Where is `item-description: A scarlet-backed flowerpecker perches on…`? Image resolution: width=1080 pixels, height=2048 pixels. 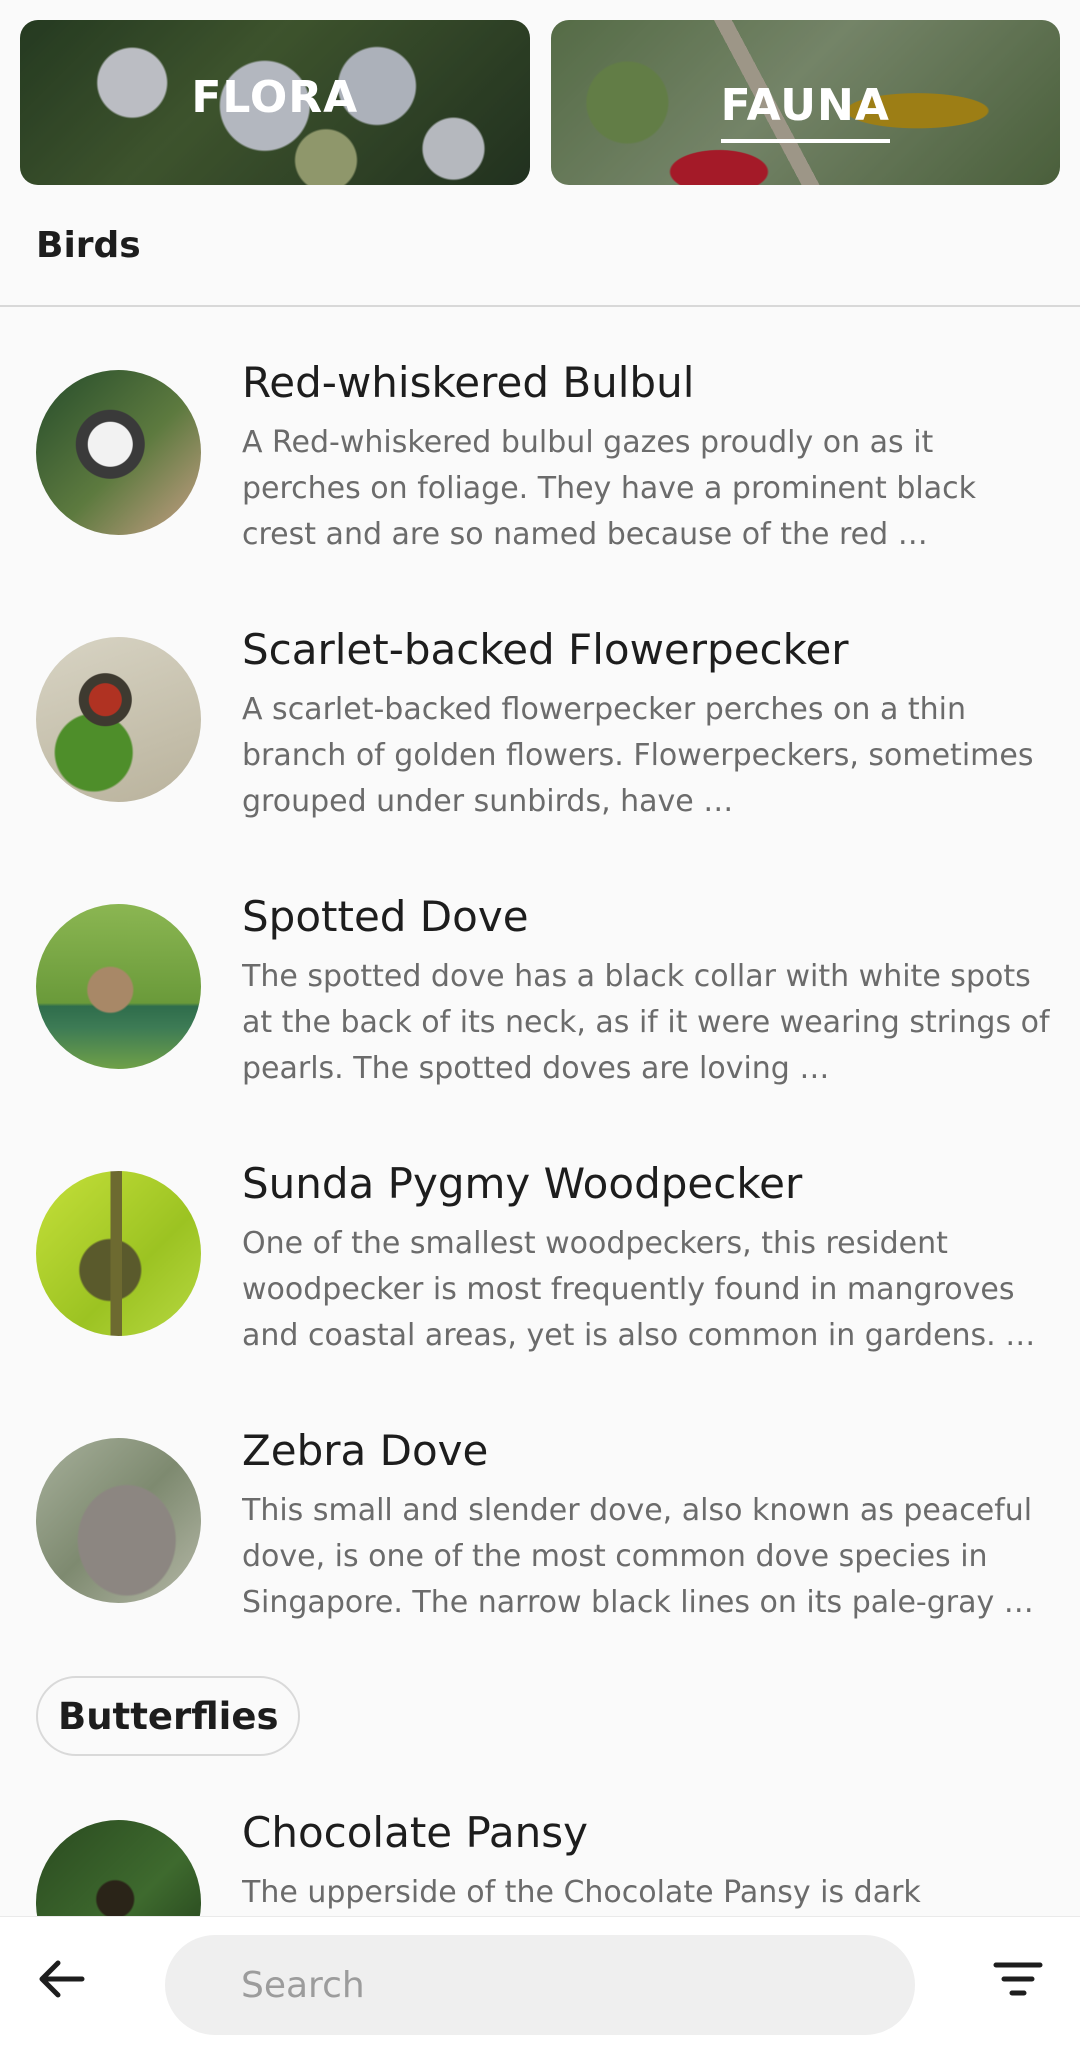 item-description: A scarlet-backed flowerpecker perches on… is located at coordinates (638, 755).